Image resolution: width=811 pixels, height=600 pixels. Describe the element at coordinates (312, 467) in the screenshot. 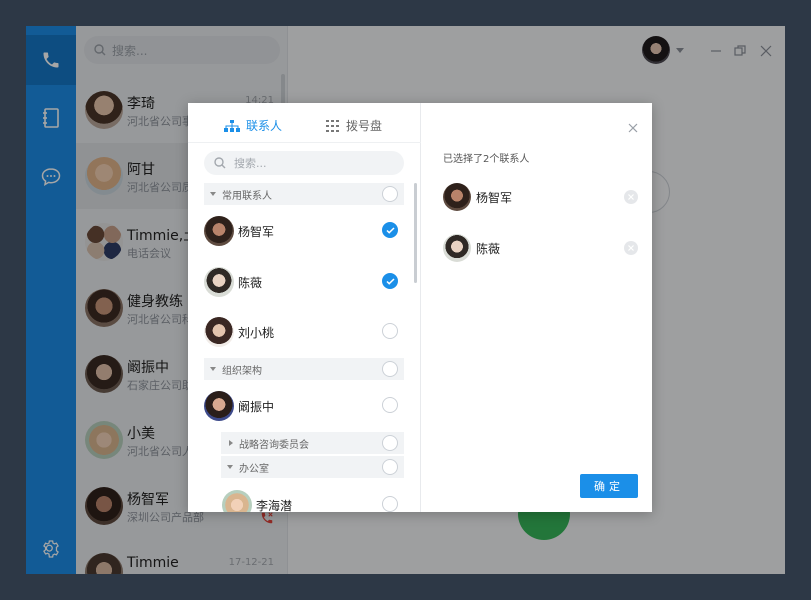

I see `group-office: 办公室` at that location.